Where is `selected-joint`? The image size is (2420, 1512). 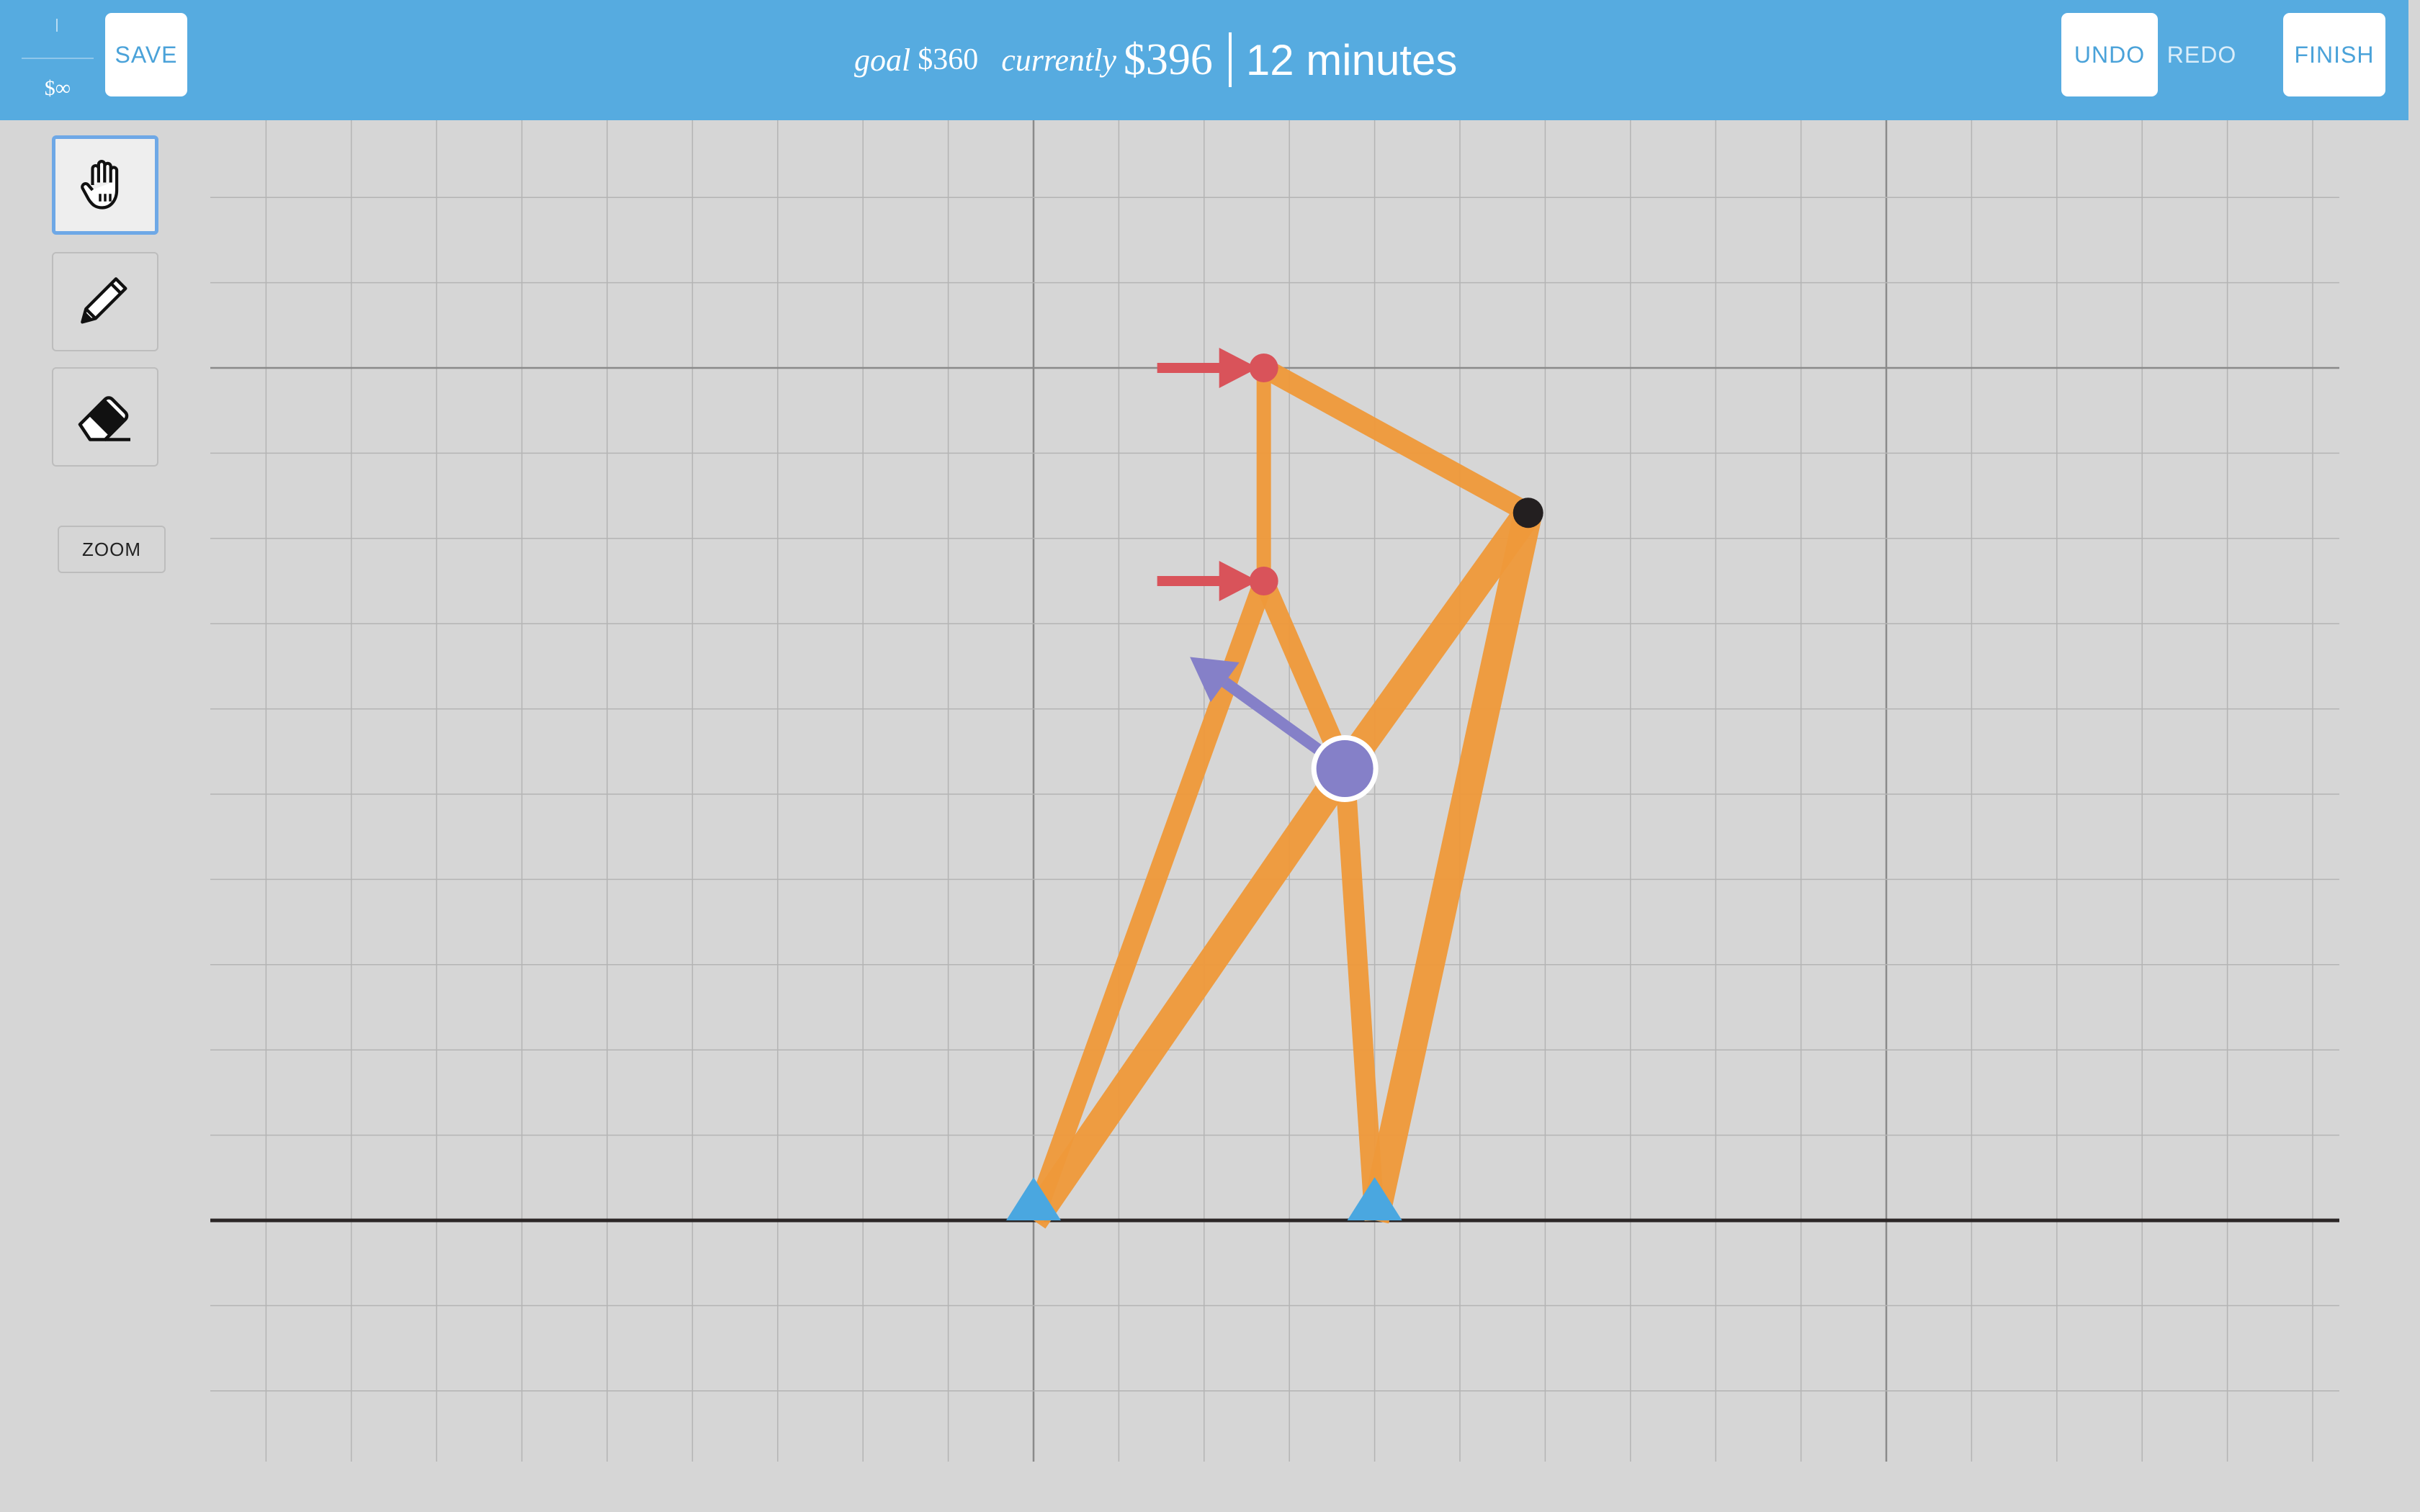
selected-joint is located at coordinates (1345, 768).